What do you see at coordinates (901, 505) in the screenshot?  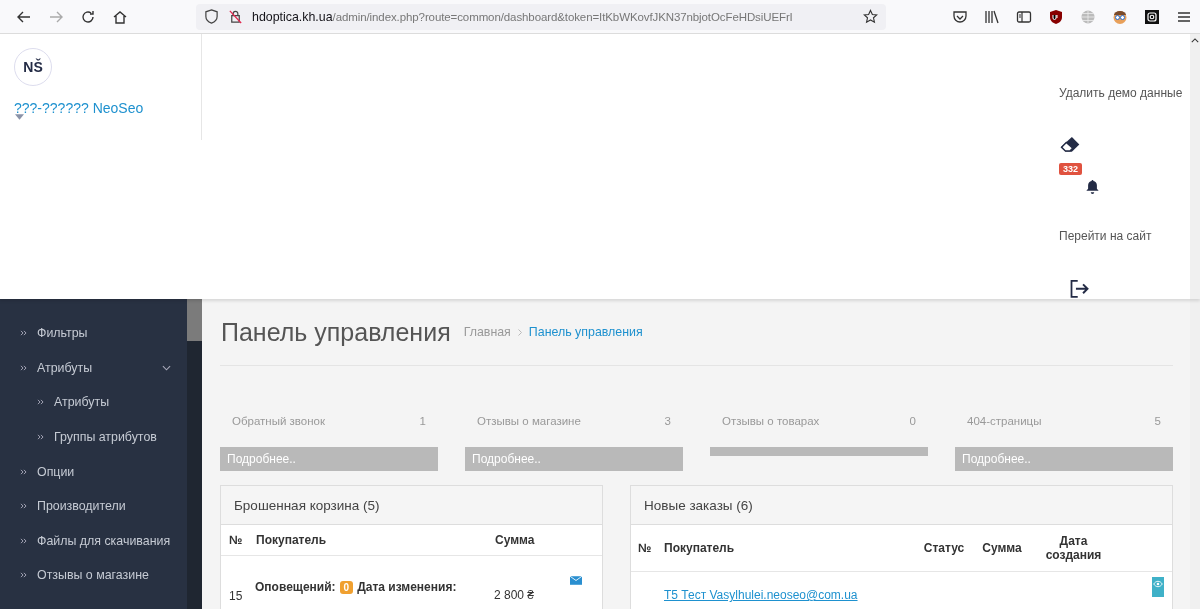 I see `panel-title: Новые заказы (6)` at bounding box center [901, 505].